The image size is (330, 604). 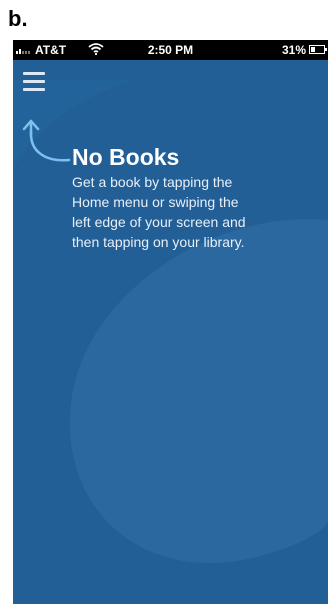 I want to click on status-bar: AT&T 2:50 PM 31%, so click(x=170, y=50).